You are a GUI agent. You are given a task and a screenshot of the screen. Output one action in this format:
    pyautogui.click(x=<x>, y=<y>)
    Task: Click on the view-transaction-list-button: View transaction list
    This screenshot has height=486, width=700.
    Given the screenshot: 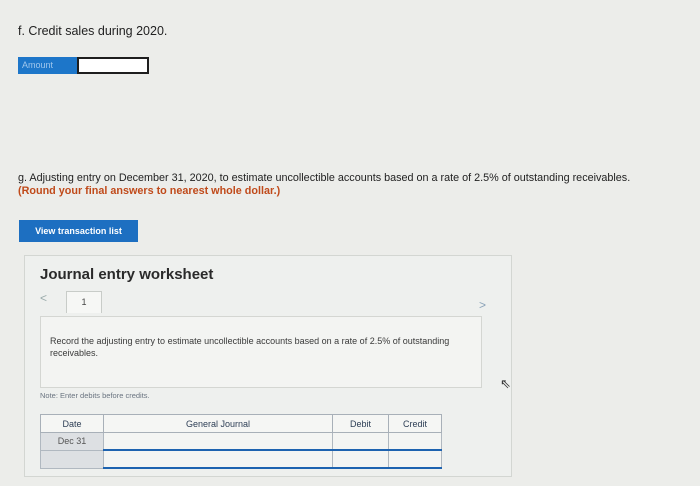 What is the action you would take?
    pyautogui.click(x=78, y=231)
    